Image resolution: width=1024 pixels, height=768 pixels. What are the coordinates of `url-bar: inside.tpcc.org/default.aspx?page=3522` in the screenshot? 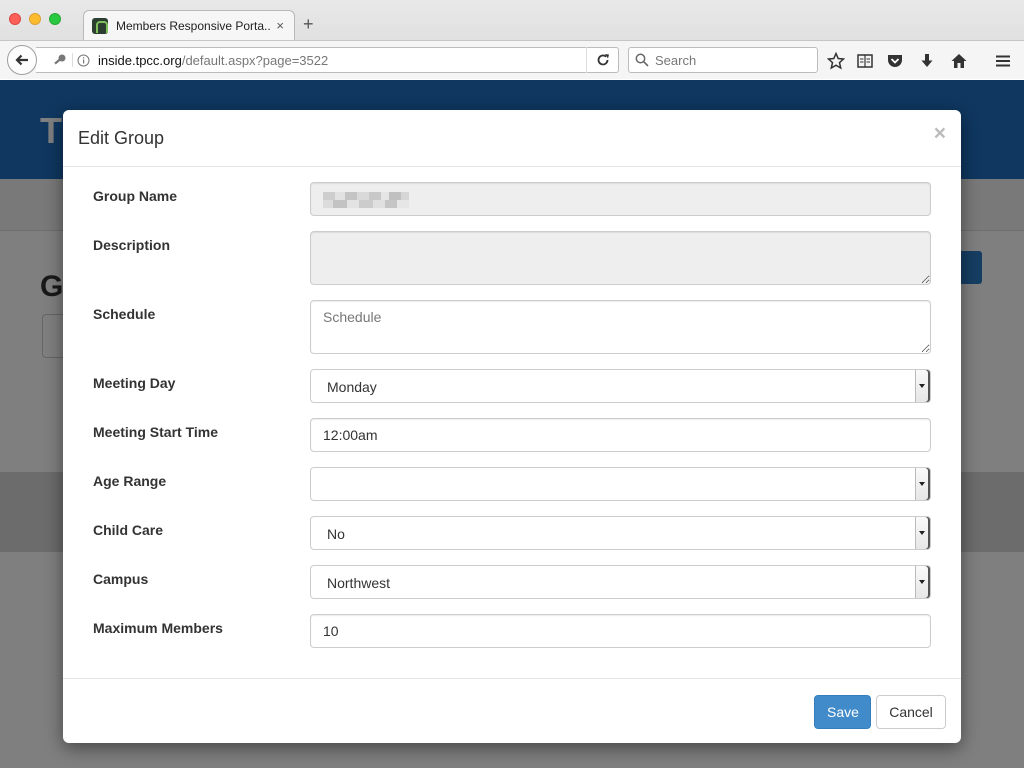 It's located at (327, 60).